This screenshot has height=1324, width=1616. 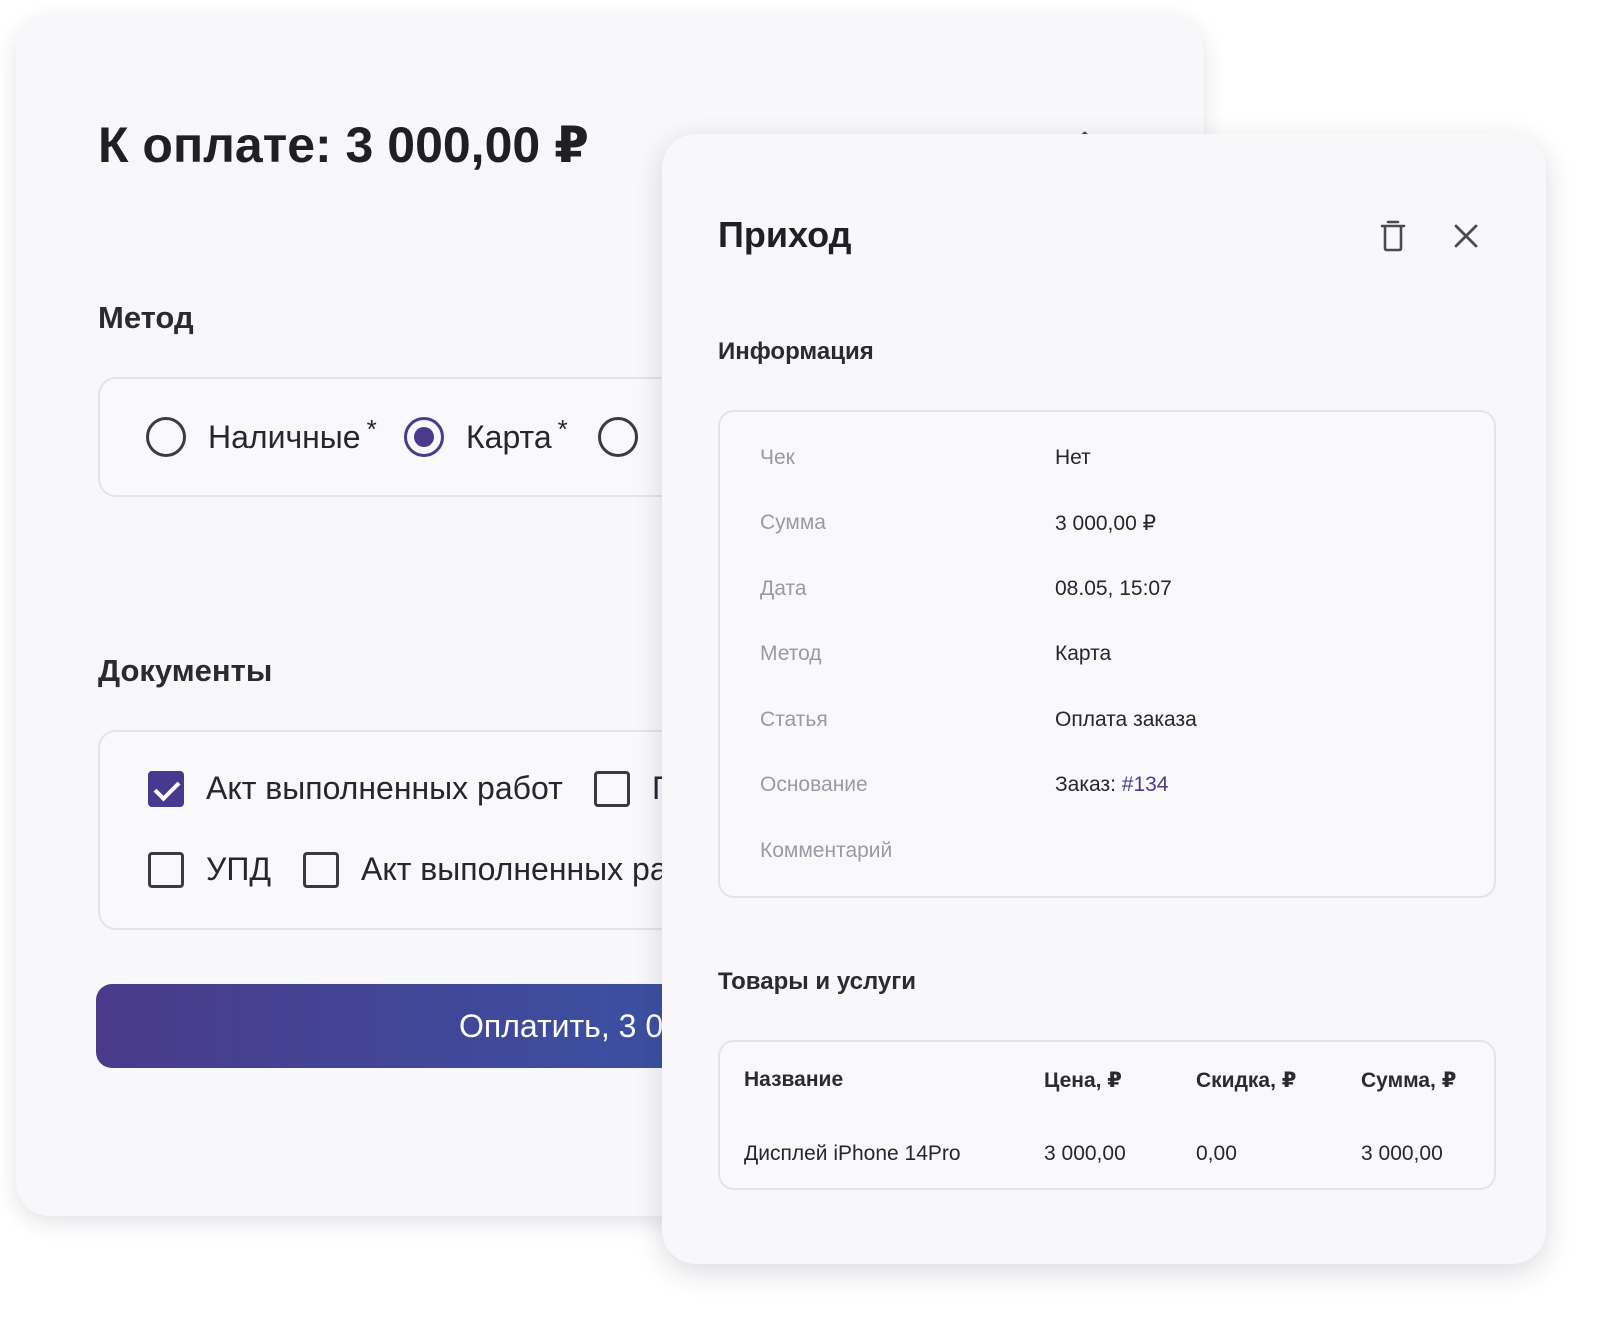 What do you see at coordinates (185, 670) in the screenshot?
I see `documents-section-title: Документы` at bounding box center [185, 670].